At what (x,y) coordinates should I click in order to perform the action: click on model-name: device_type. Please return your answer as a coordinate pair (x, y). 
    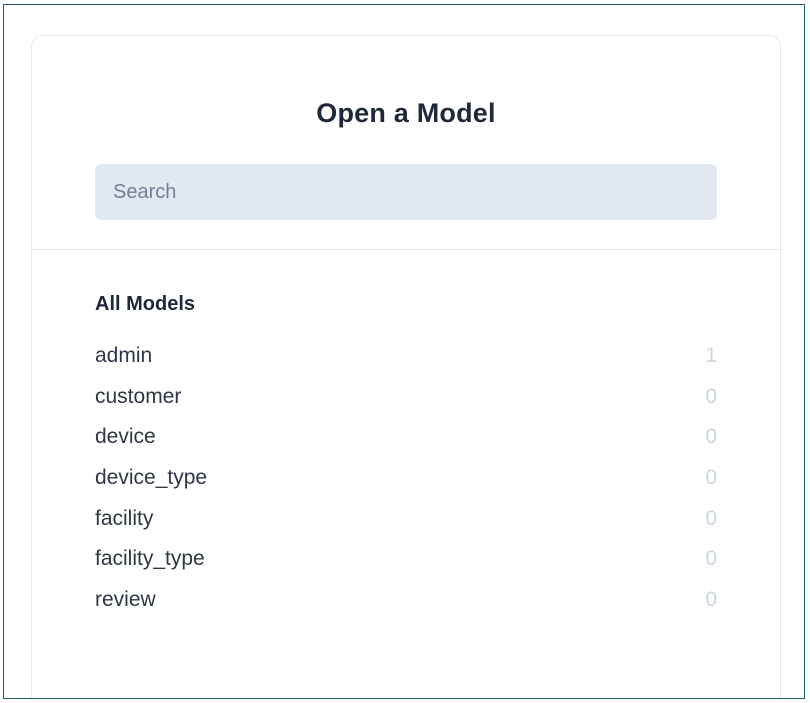
    Looking at the image, I should click on (151, 478).